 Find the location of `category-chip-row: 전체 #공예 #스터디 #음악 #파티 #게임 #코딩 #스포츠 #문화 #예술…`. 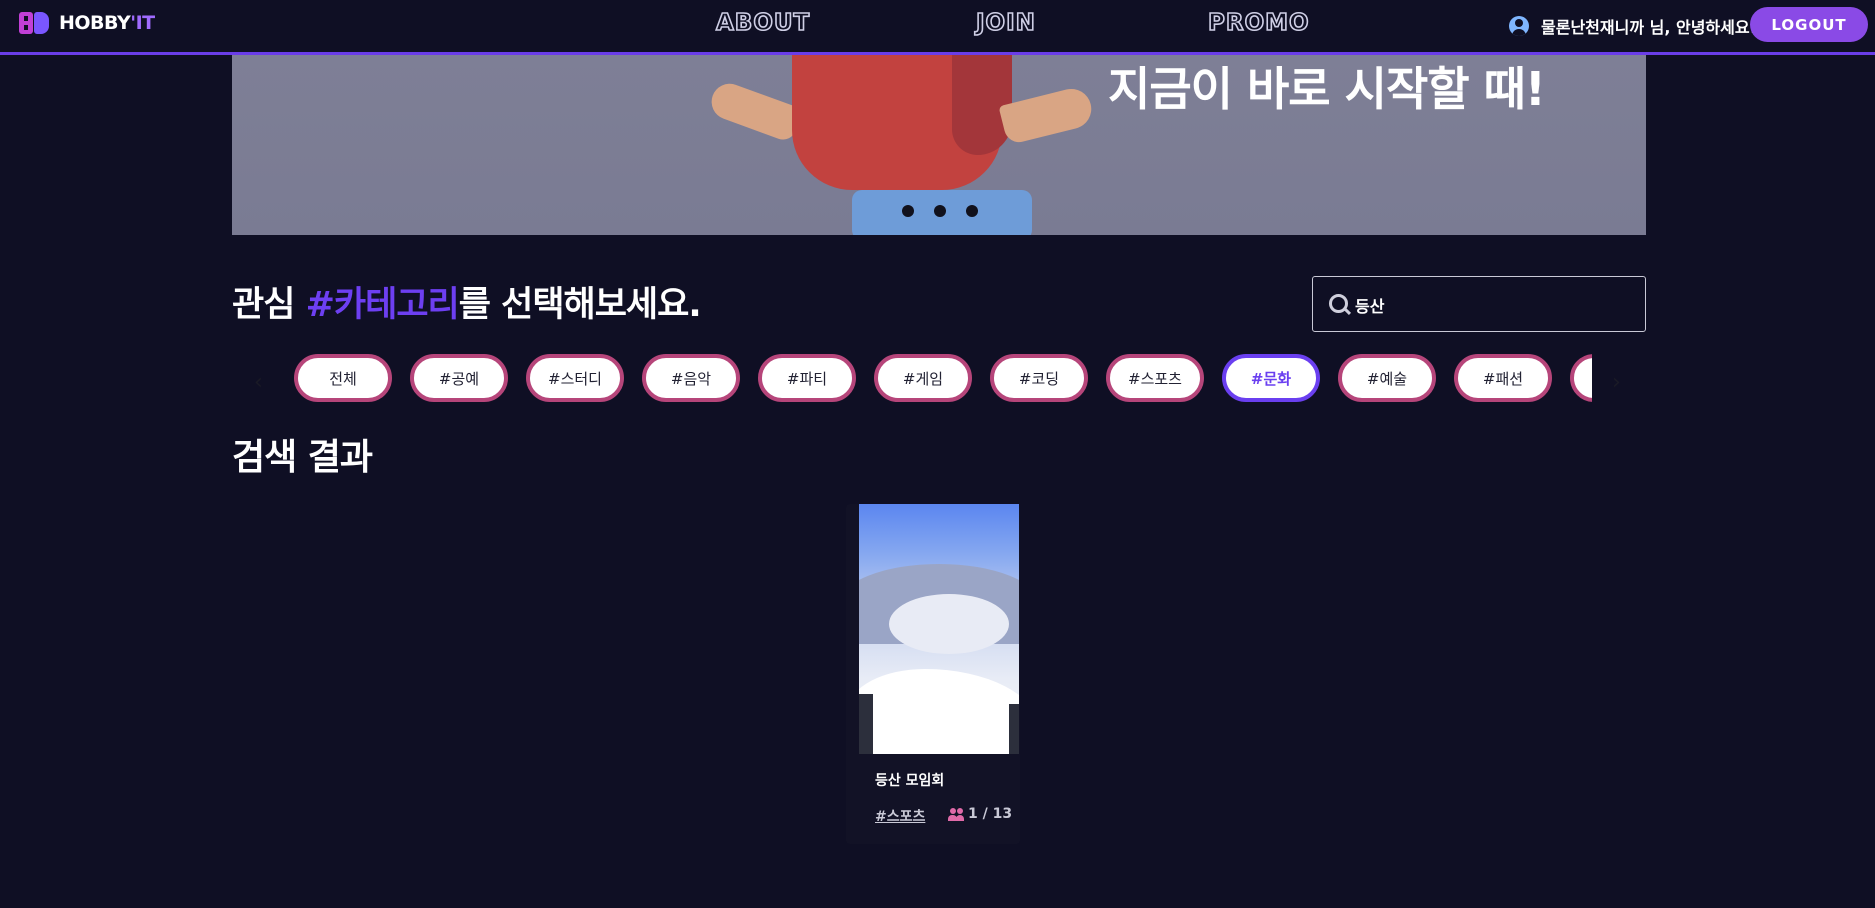

category-chip-row: 전체 #공예 #스터디 #음악 #파티 #게임 #코딩 #스포츠 #문화 #예술… is located at coordinates (941, 380).